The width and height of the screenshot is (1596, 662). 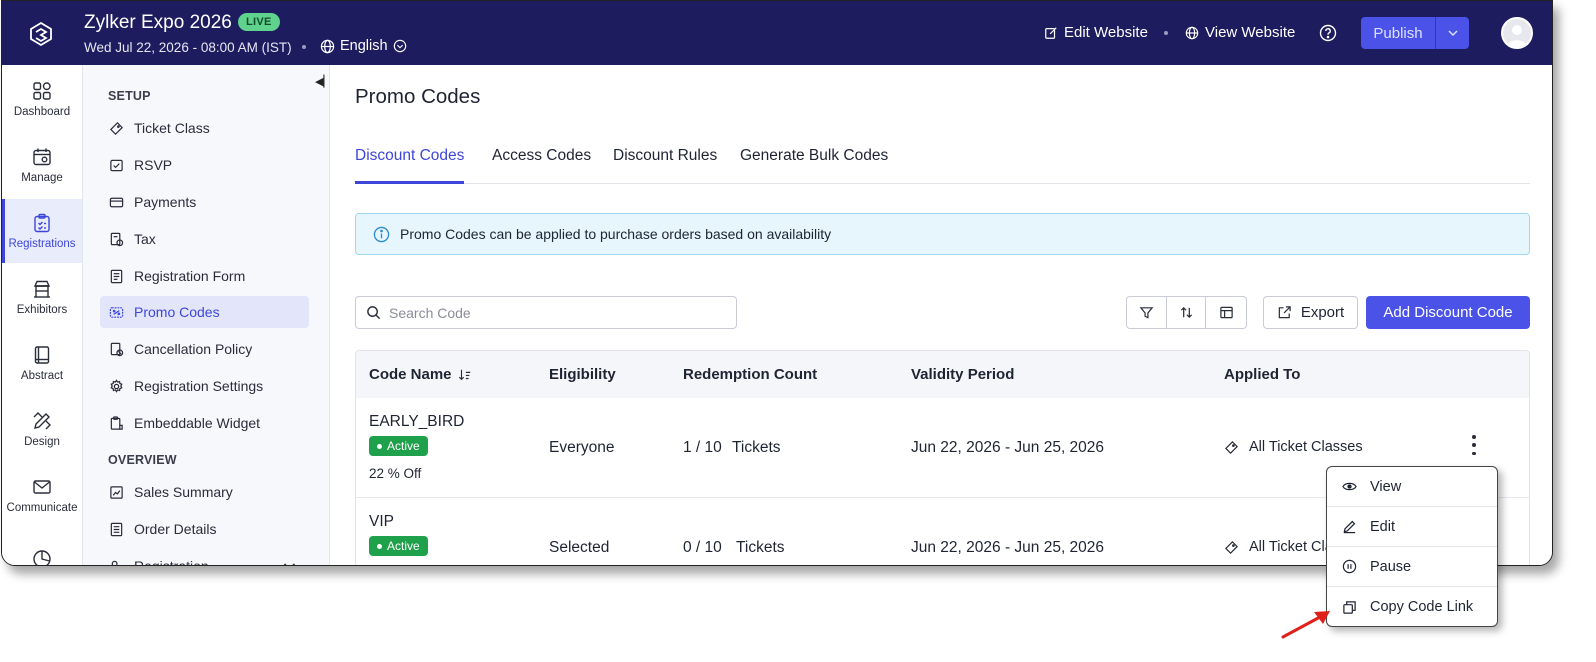 I want to click on search-input, so click(x=554, y=312).